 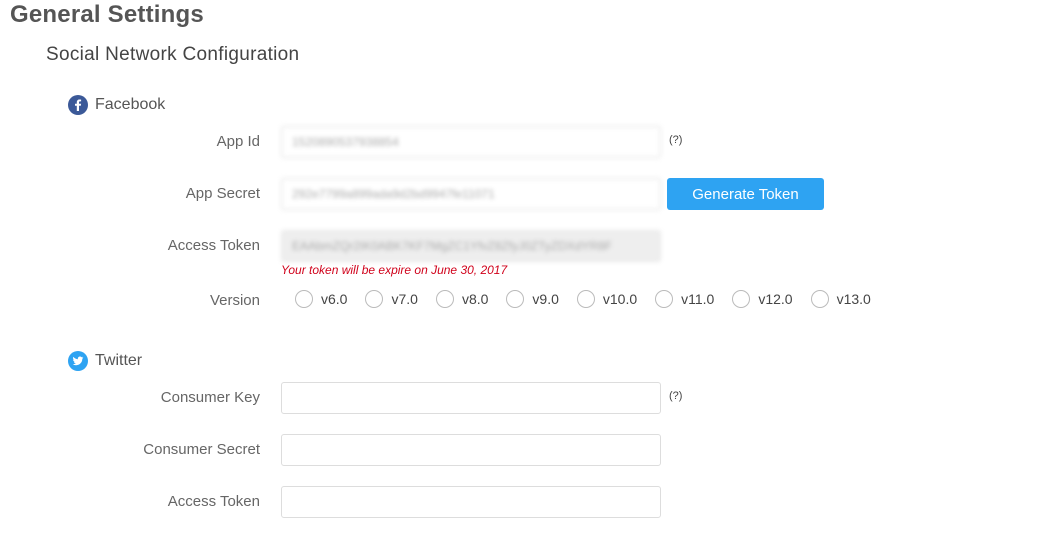 I want to click on facebook-title: Facebook, so click(x=130, y=104).